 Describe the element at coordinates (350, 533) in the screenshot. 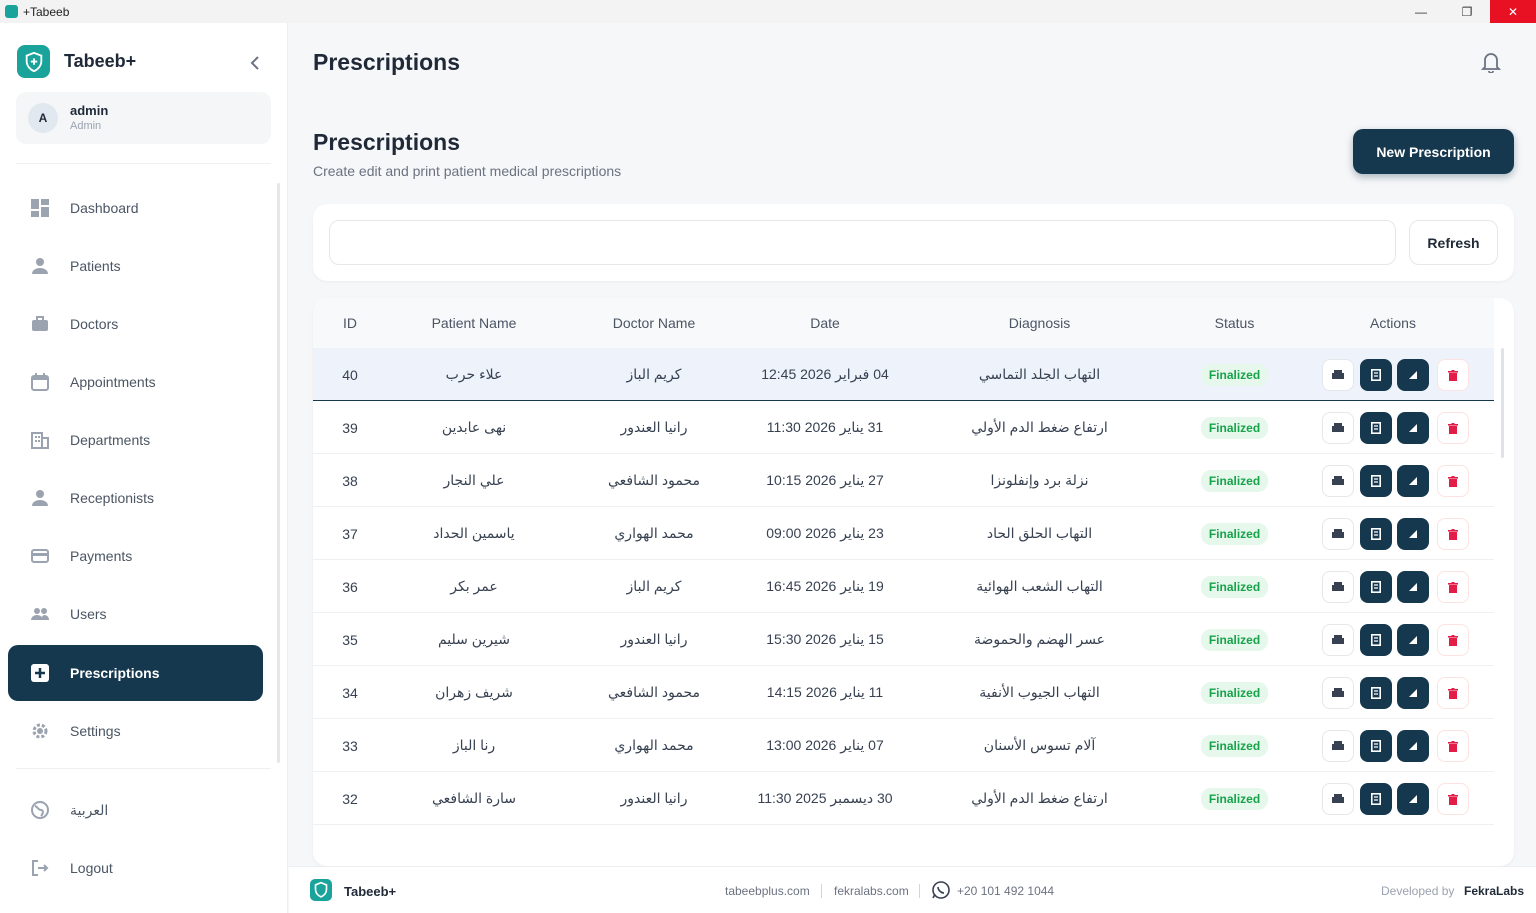

I see `cell-id: 37` at that location.